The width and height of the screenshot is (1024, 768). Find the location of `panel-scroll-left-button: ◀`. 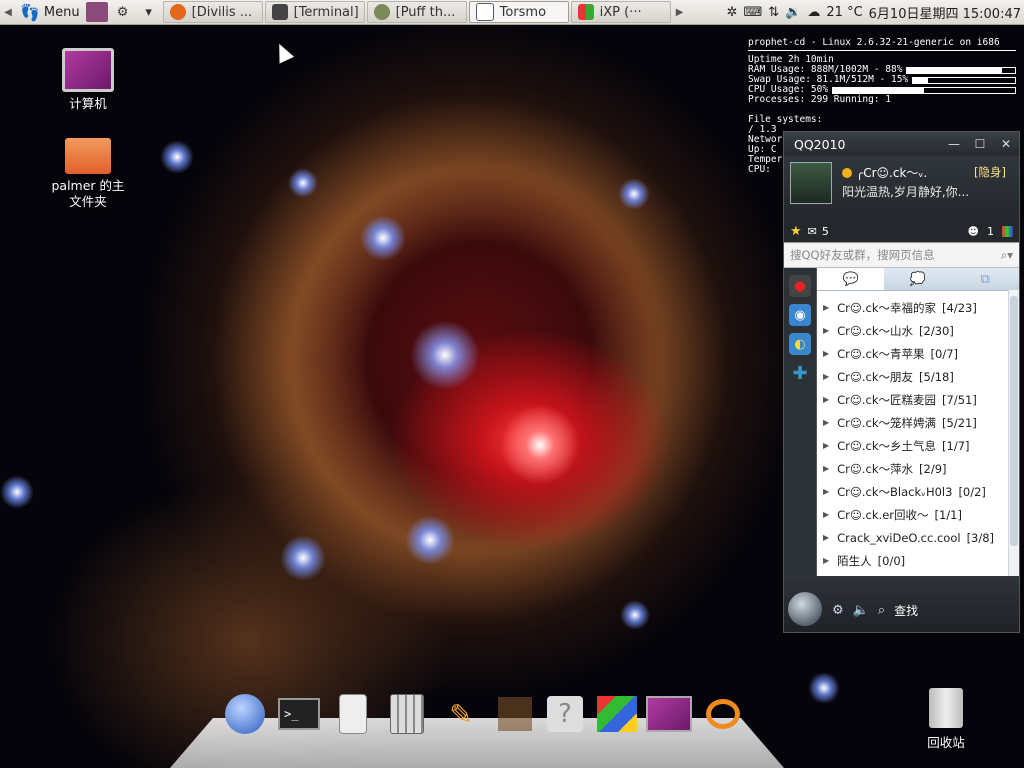

panel-scroll-left-button: ◀ is located at coordinates (8, 12).